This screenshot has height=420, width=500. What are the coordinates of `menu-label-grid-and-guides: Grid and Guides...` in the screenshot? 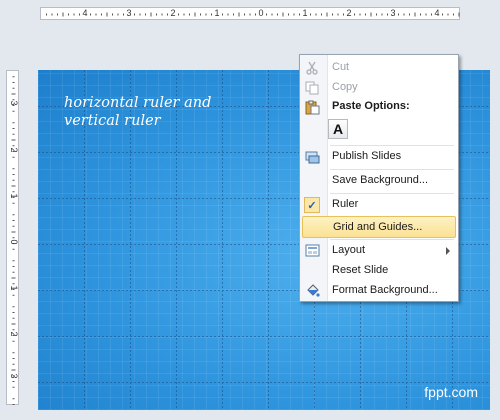 It's located at (378, 227).